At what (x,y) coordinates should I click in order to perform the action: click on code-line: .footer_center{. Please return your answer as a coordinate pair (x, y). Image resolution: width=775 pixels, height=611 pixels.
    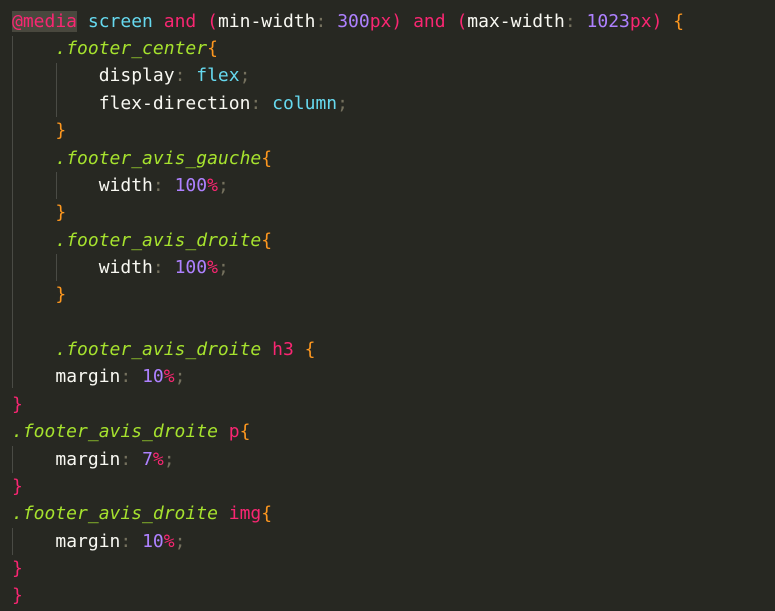
    Looking at the image, I should click on (115, 48).